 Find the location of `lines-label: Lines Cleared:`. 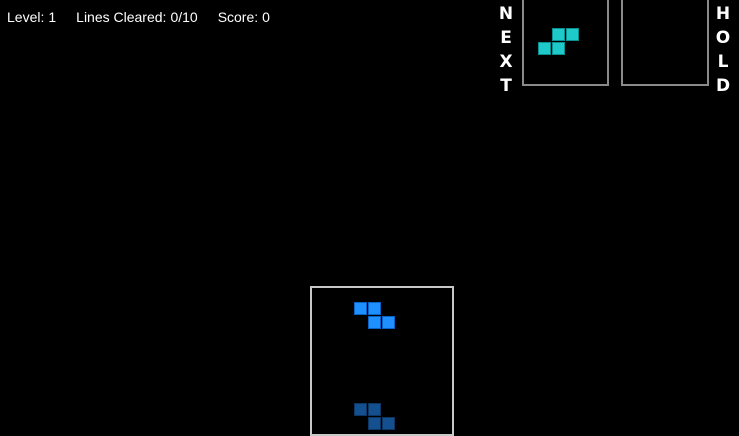

lines-label: Lines Cleared: is located at coordinates (121, 17).